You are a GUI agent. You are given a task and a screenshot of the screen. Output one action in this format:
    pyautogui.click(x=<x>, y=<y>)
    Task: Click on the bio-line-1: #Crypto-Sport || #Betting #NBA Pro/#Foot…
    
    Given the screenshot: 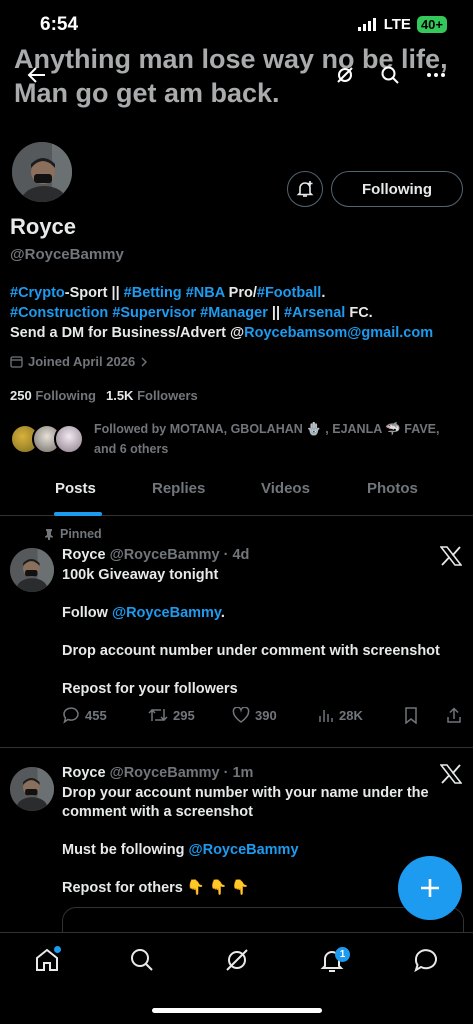 What is the action you would take?
    pyautogui.click(x=240, y=293)
    